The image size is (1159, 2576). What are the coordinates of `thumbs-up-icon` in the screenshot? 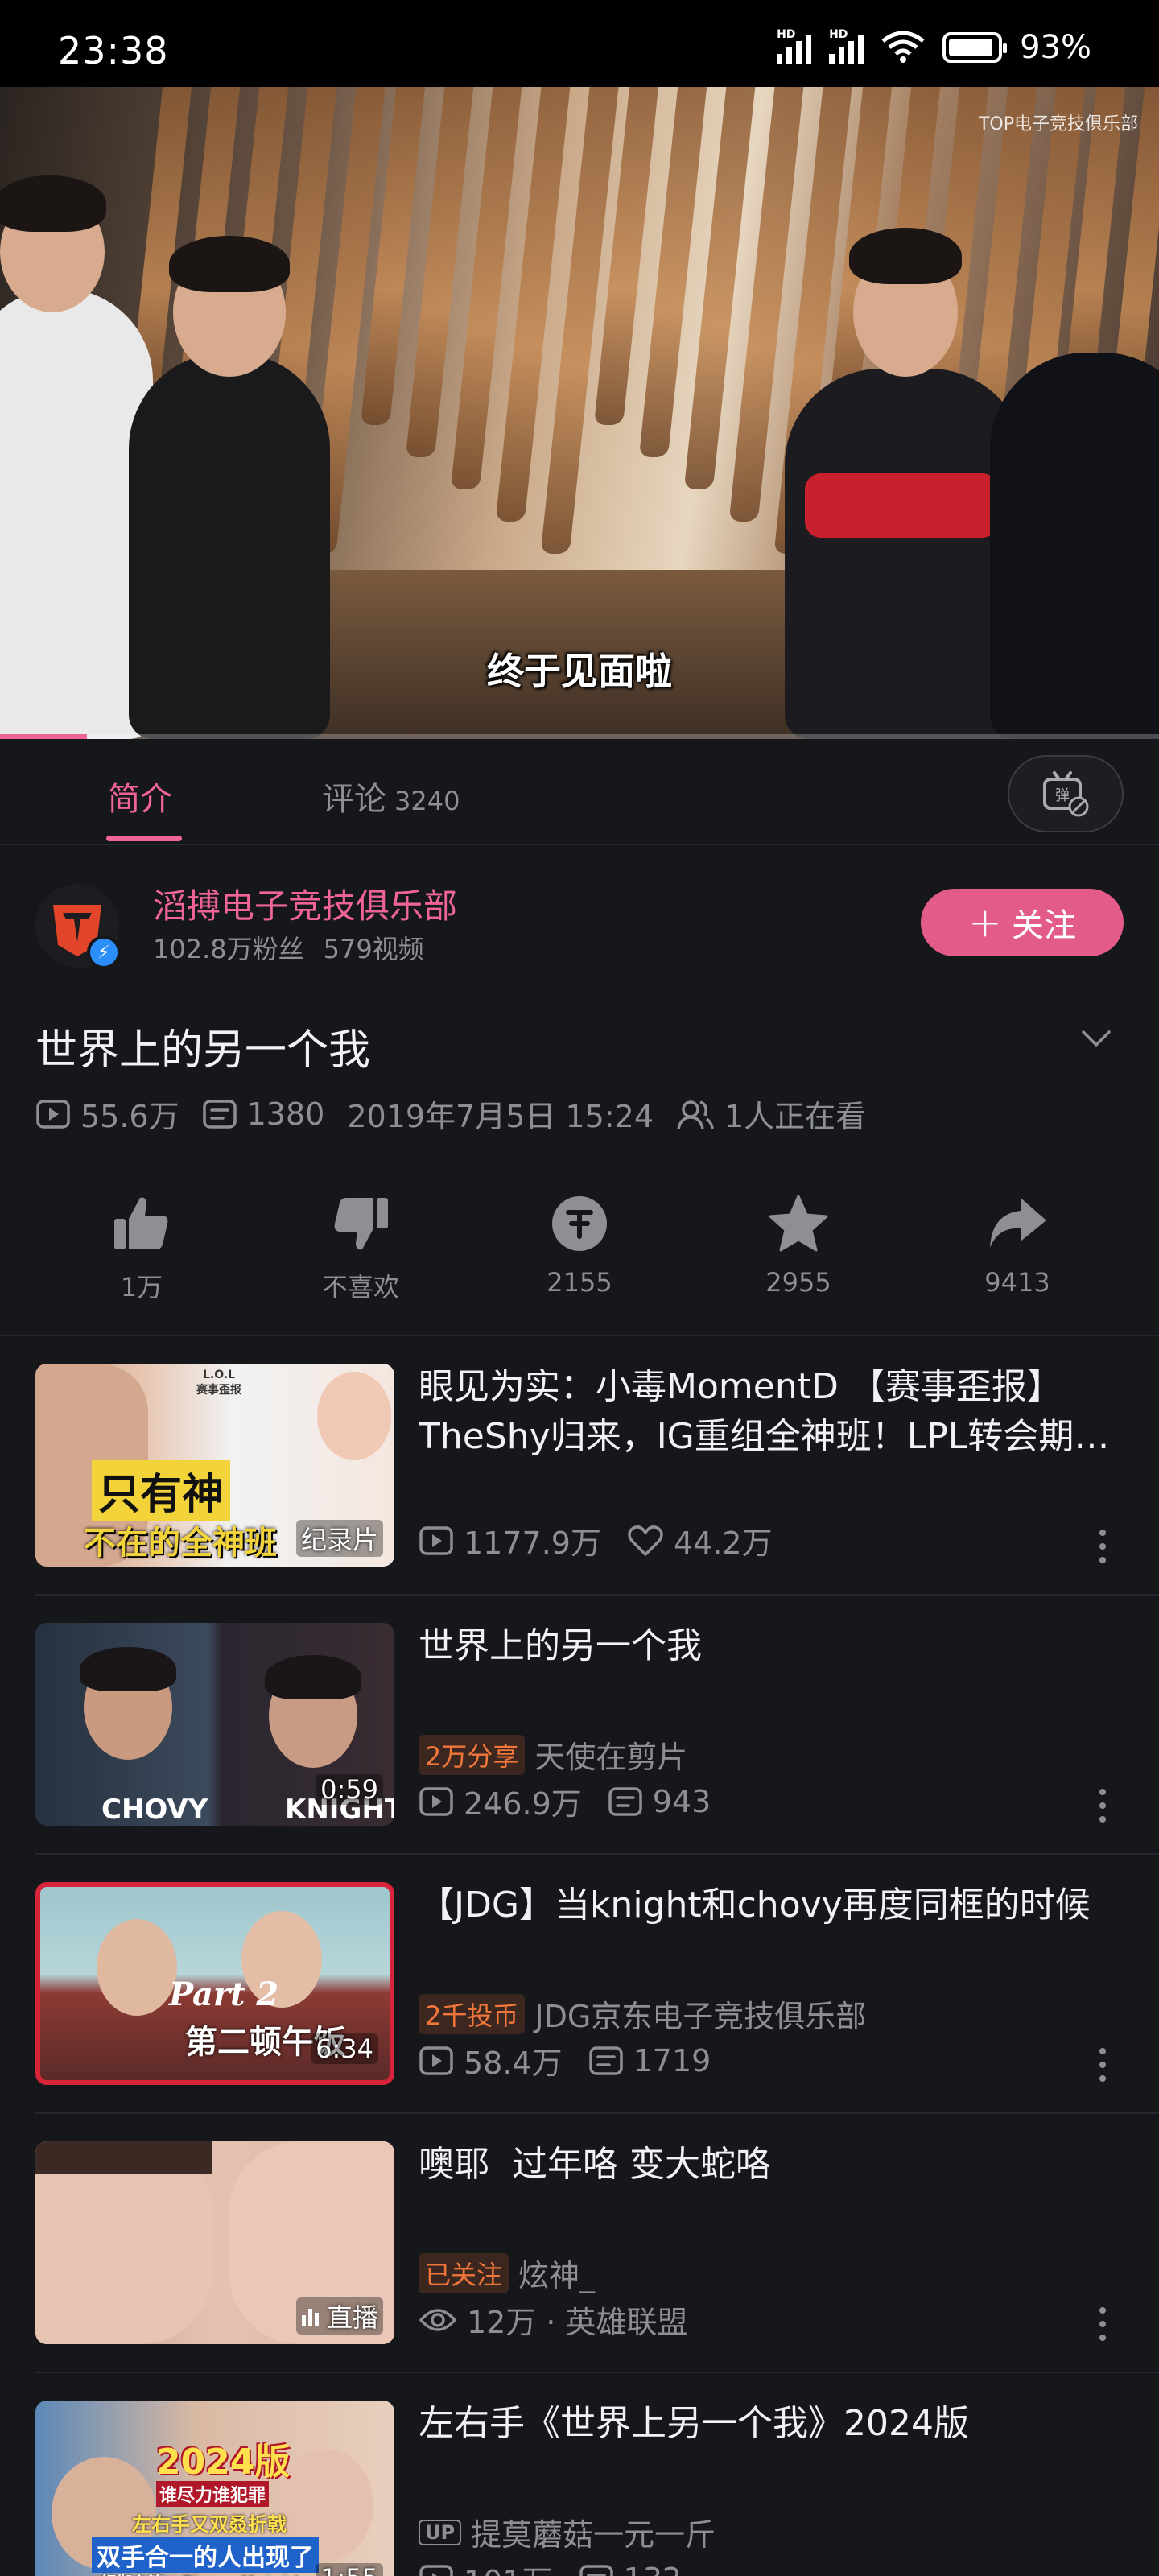 It's located at (141, 1223).